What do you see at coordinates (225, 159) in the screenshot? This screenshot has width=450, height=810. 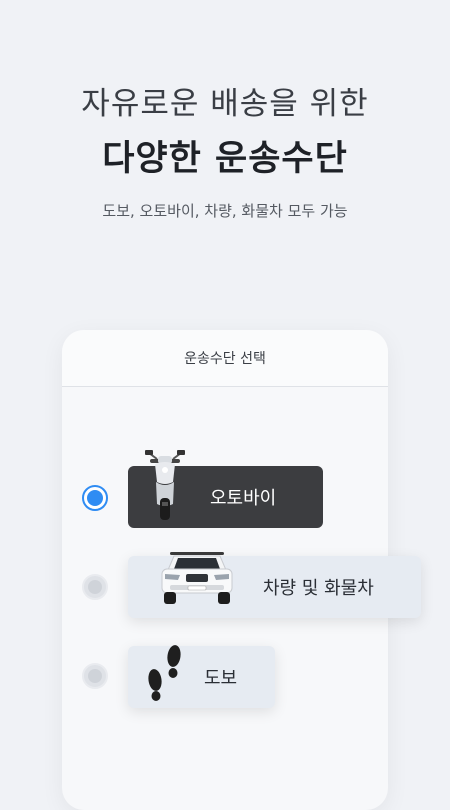 I see `promo-headline-line2: 다양한 운송수단` at bounding box center [225, 159].